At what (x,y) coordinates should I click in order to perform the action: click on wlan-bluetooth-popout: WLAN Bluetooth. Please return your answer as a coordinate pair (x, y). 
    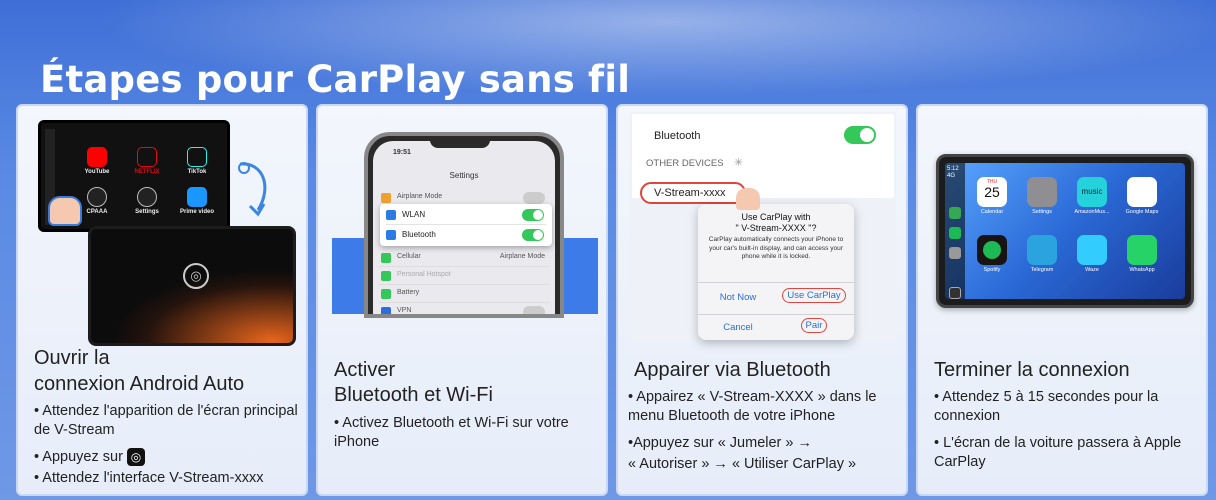
    Looking at the image, I should click on (466, 225).